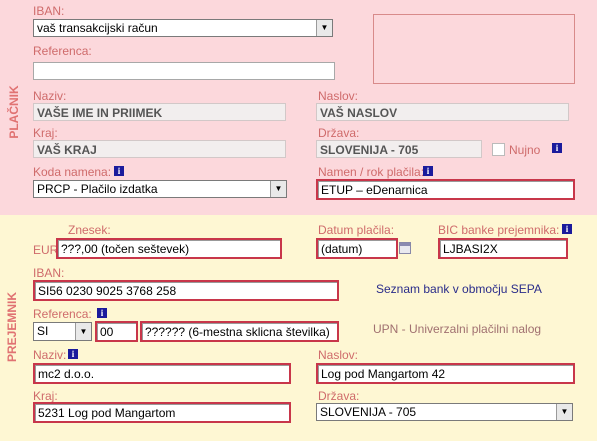 This screenshot has height=441, width=597. I want to click on amount-label: Znesek:, so click(89, 230).